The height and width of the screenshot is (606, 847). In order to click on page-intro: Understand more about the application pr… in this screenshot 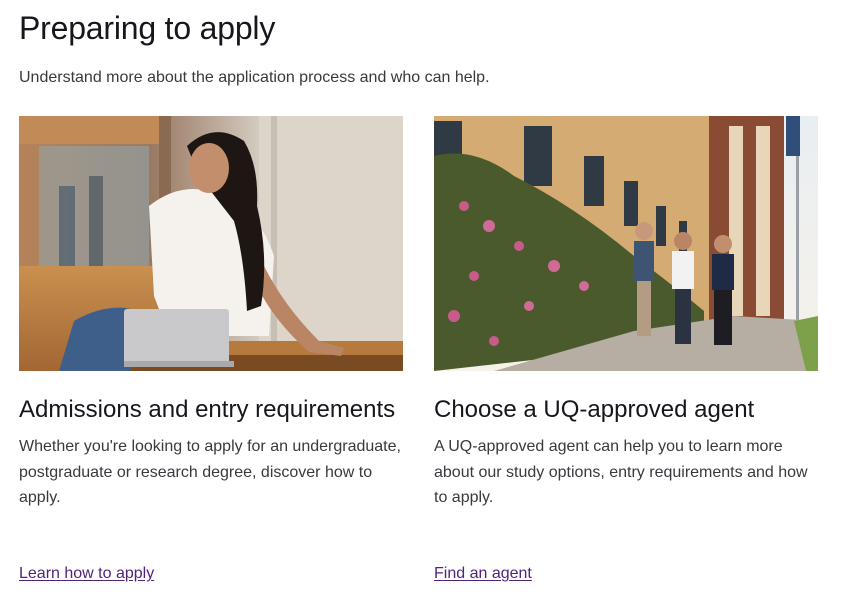, I will do `click(254, 77)`.